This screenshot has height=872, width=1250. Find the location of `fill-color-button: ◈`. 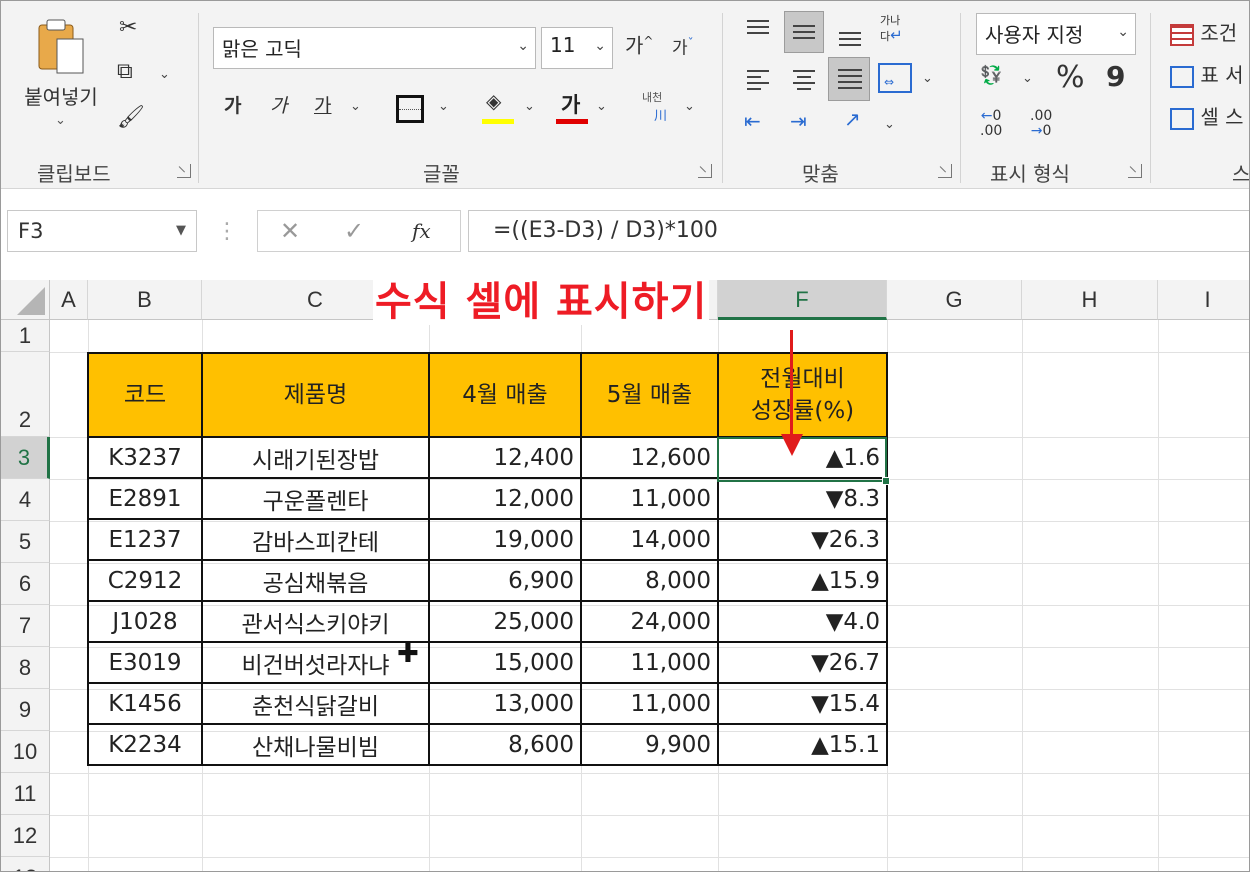

fill-color-button: ◈ is located at coordinates (498, 109).